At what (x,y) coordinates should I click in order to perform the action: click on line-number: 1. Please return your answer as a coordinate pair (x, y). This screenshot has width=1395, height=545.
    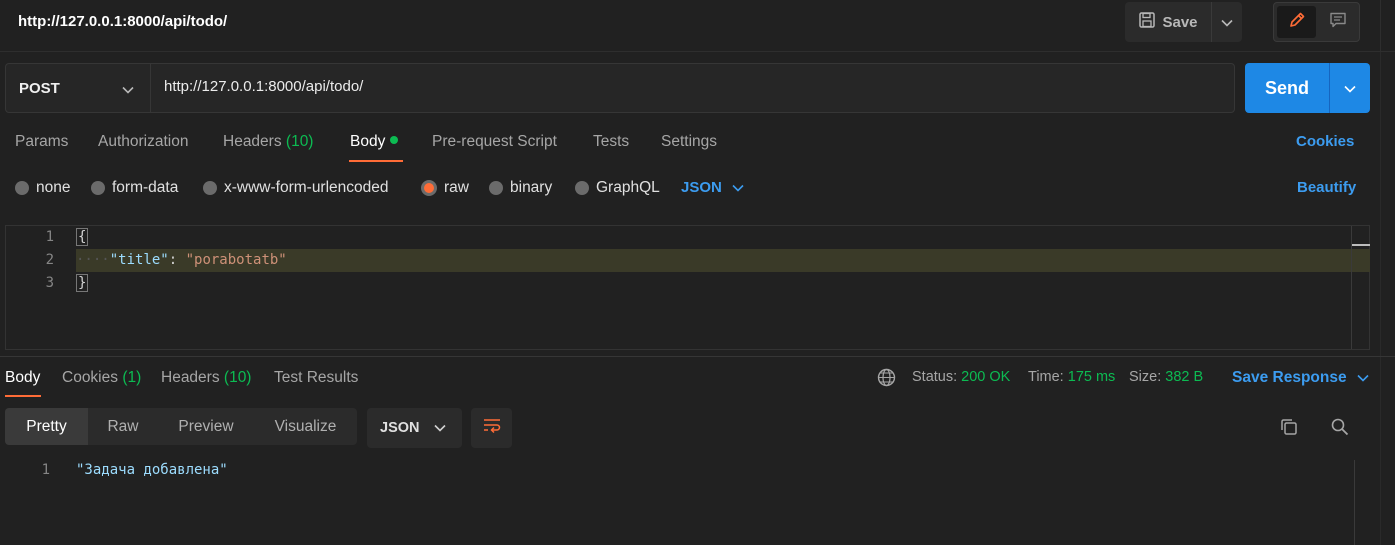
    Looking at the image, I should click on (49, 237).